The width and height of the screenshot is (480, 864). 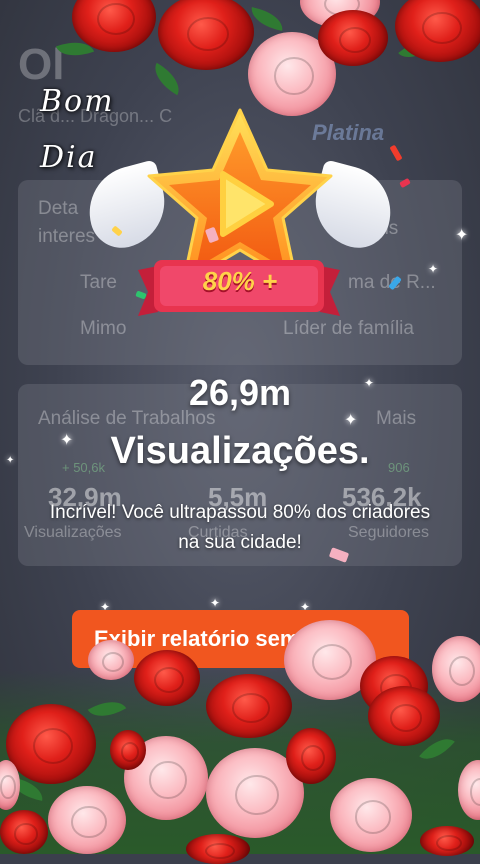 What do you see at coordinates (240, 281) in the screenshot?
I see `badge-percent: 80% +` at bounding box center [240, 281].